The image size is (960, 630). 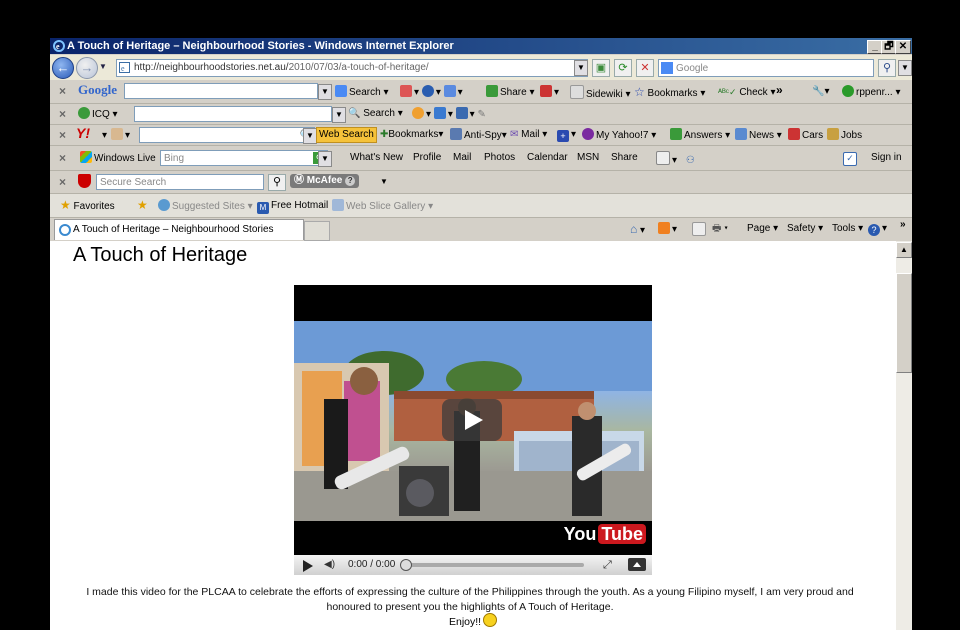 What do you see at coordinates (308, 566) in the screenshot?
I see `play-icon` at bounding box center [308, 566].